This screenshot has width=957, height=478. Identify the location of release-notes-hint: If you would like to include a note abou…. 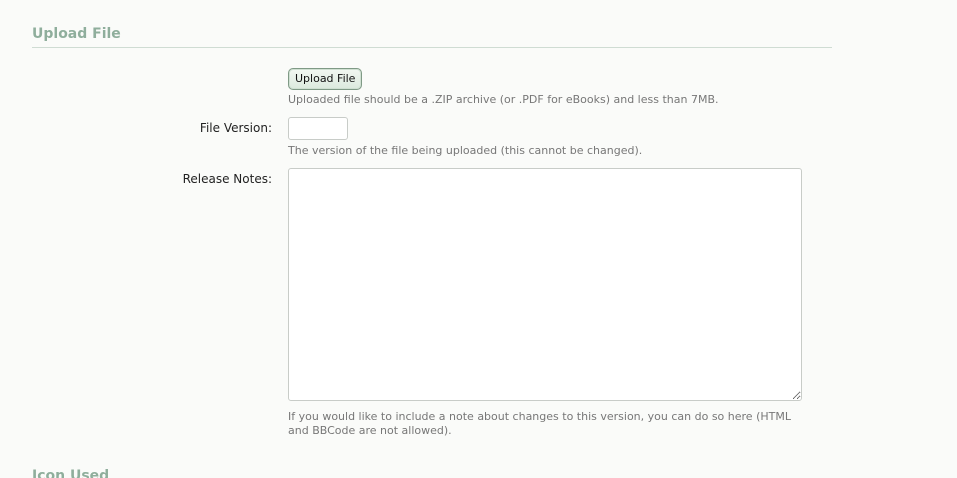
(539, 423).